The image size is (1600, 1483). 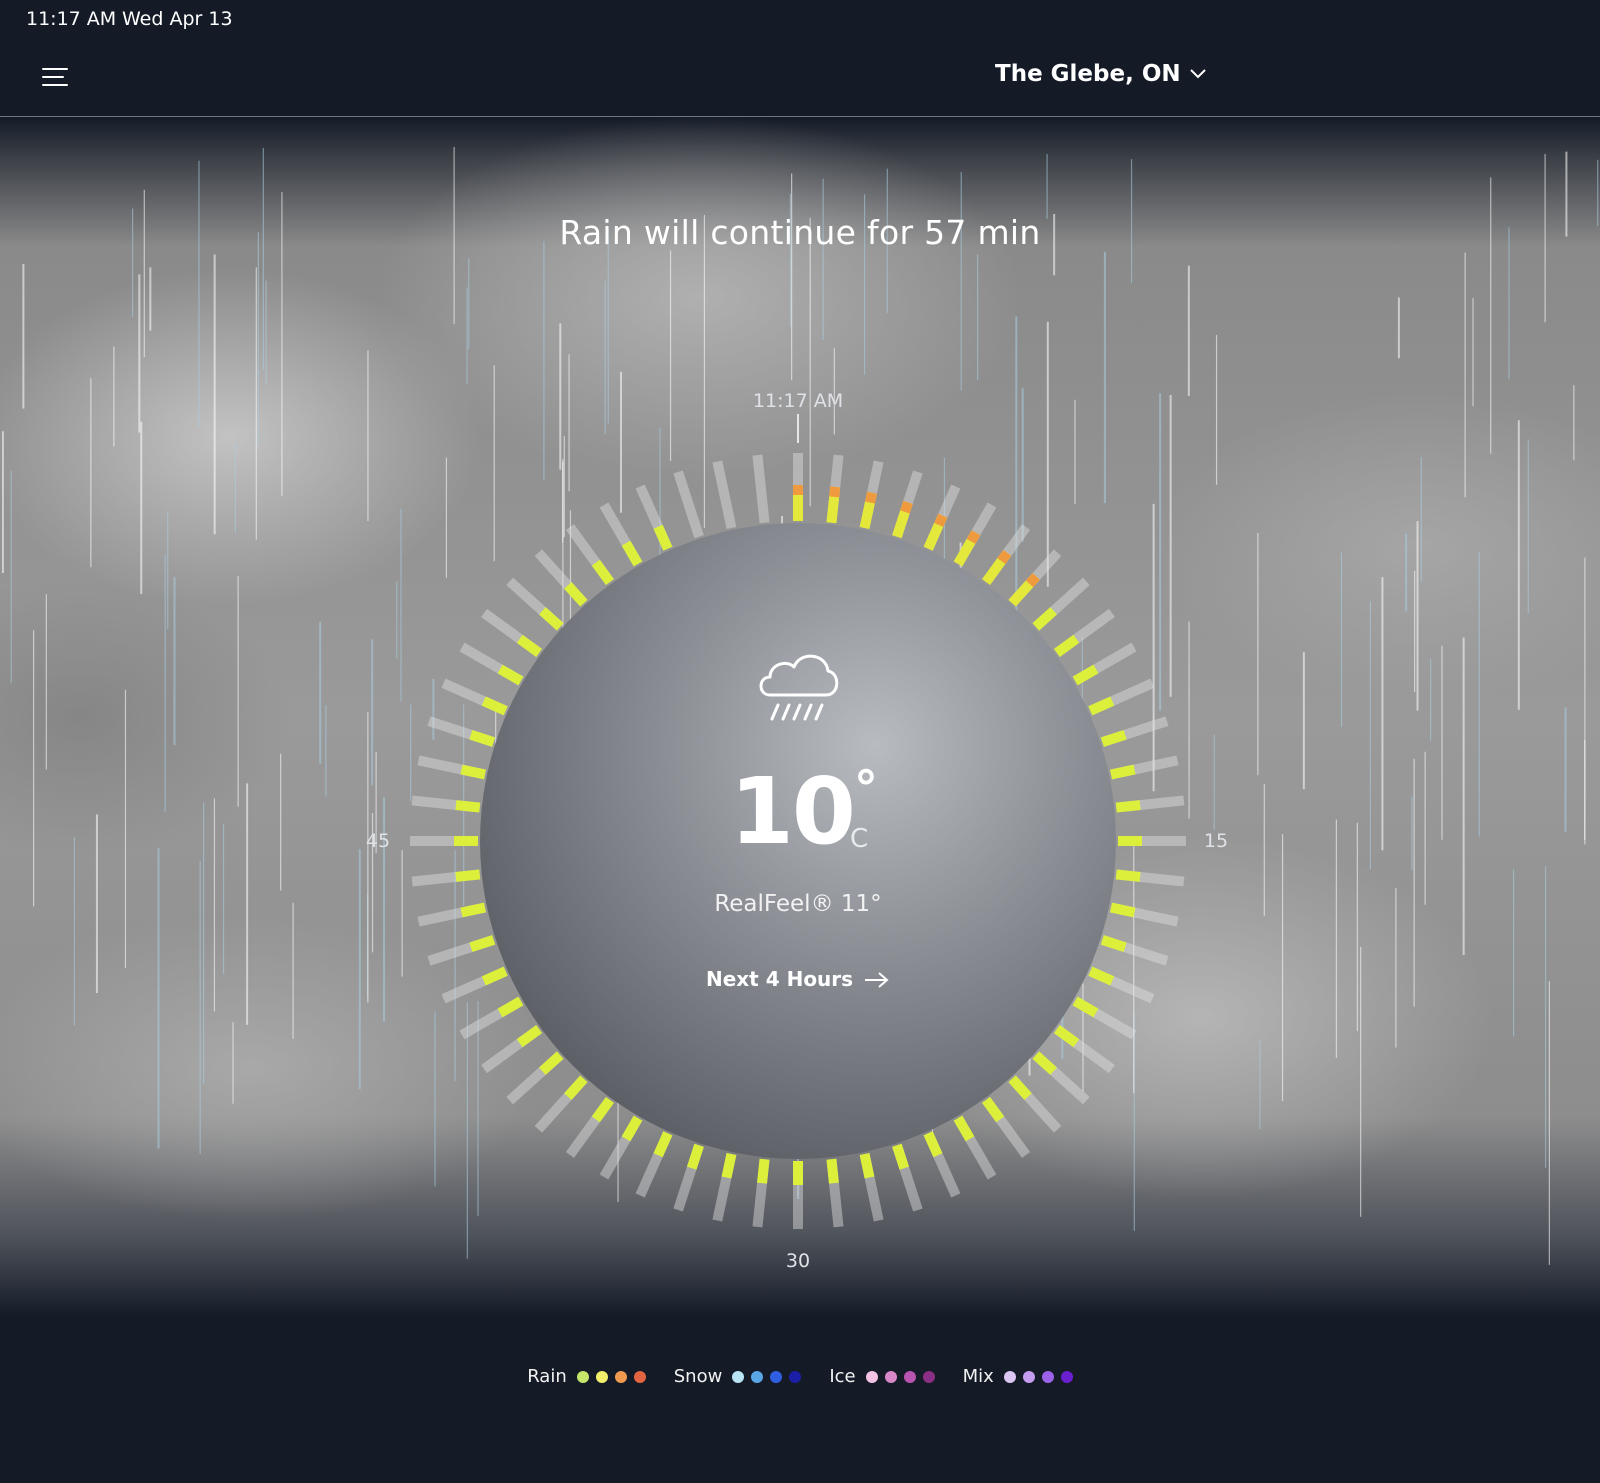 What do you see at coordinates (1197, 74) in the screenshot?
I see `chevron-down-icon` at bounding box center [1197, 74].